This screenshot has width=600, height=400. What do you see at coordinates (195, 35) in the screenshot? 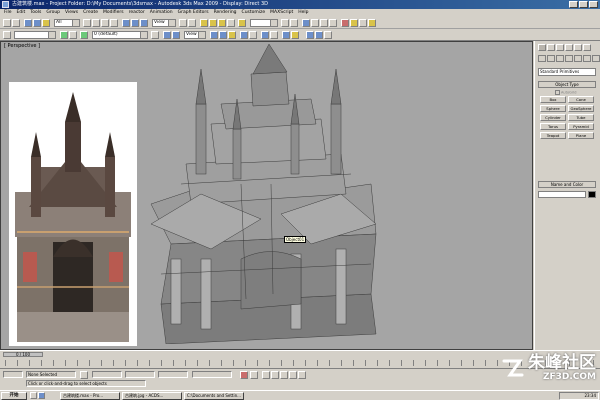
I see `view-dropdown-2: View` at bounding box center [195, 35].